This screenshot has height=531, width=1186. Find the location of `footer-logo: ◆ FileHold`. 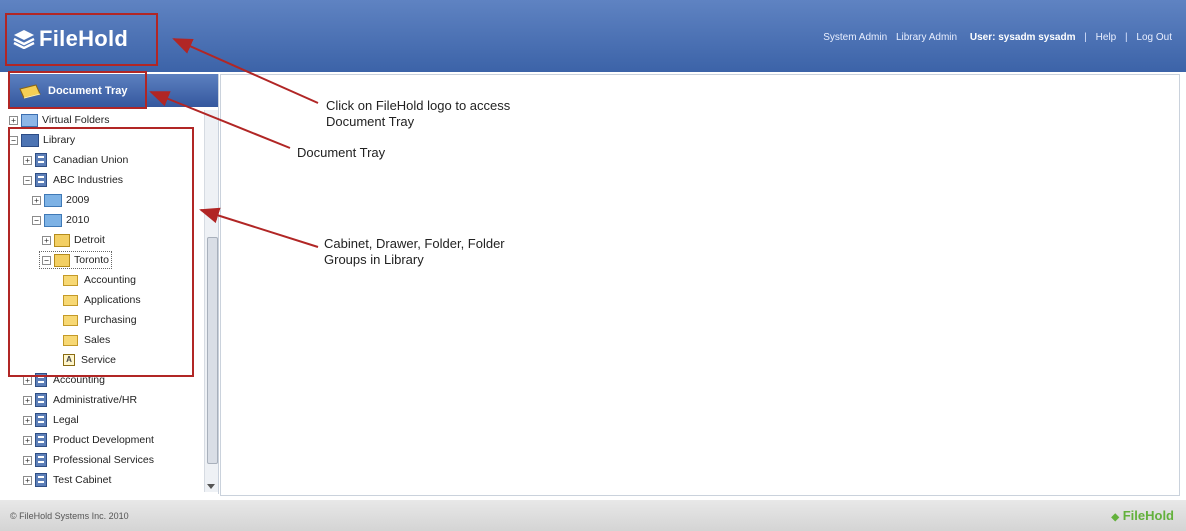

footer-logo: ◆ FileHold is located at coordinates (1142, 515).